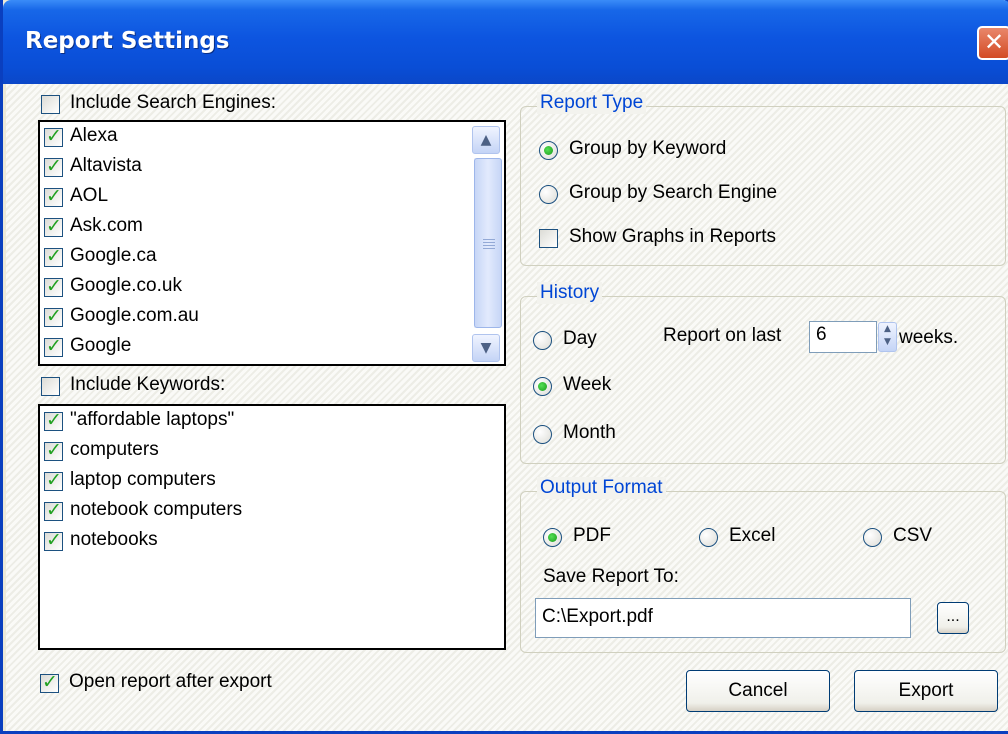 The height and width of the screenshot is (734, 1008). I want to click on report-type-title: Report Type, so click(592, 103).